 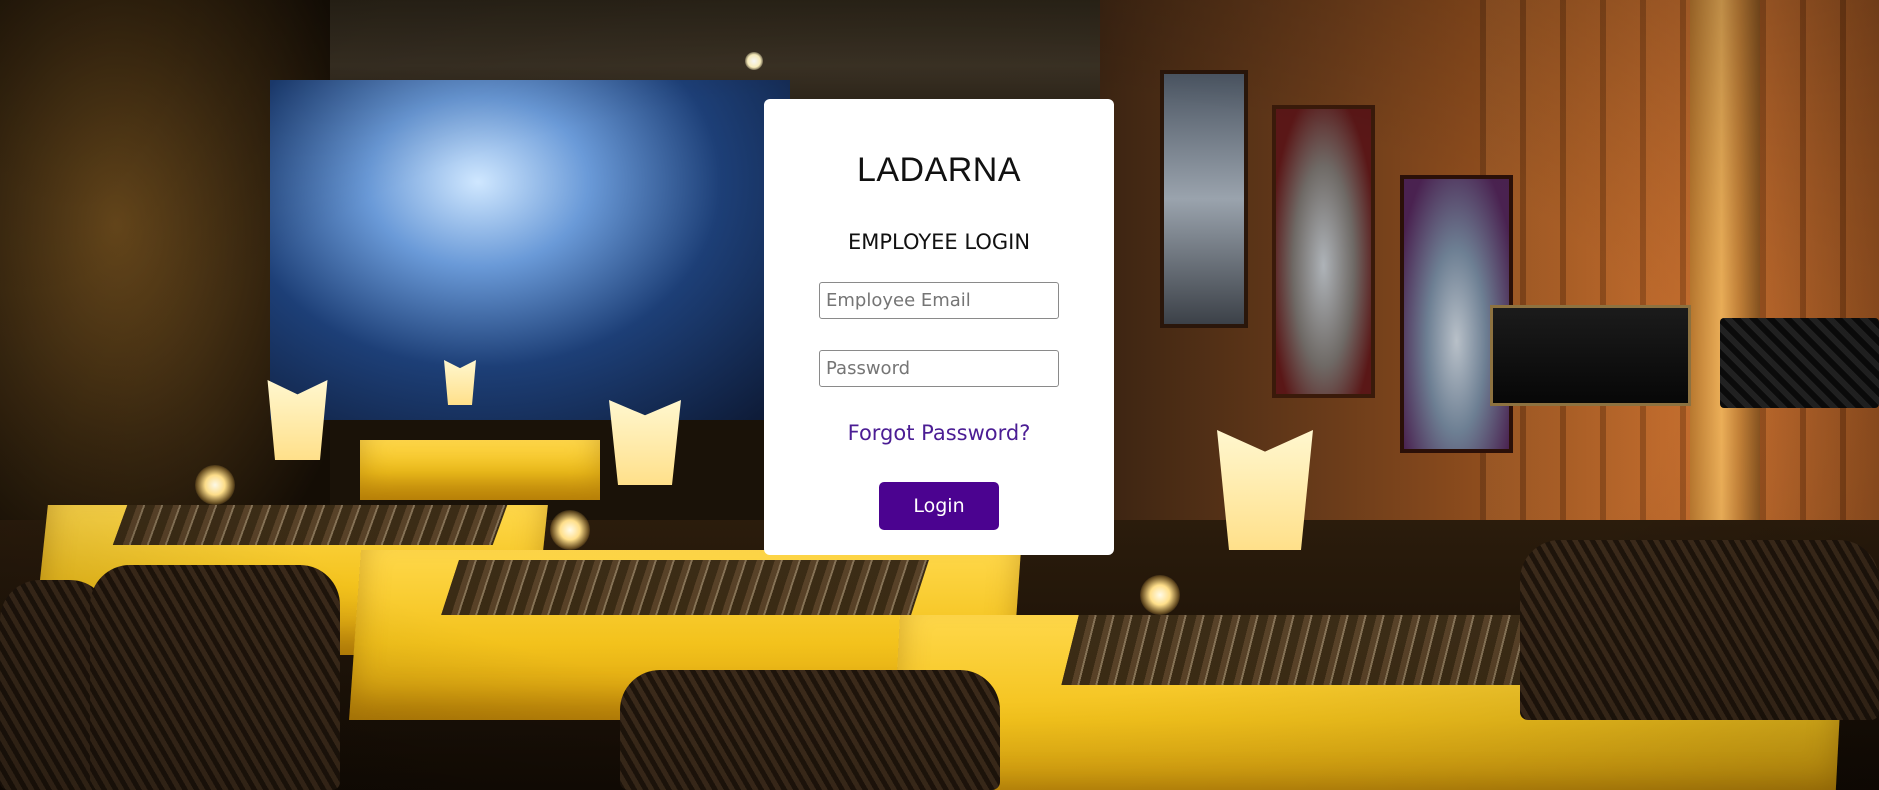 I want to click on employee-email-input, so click(x=939, y=300).